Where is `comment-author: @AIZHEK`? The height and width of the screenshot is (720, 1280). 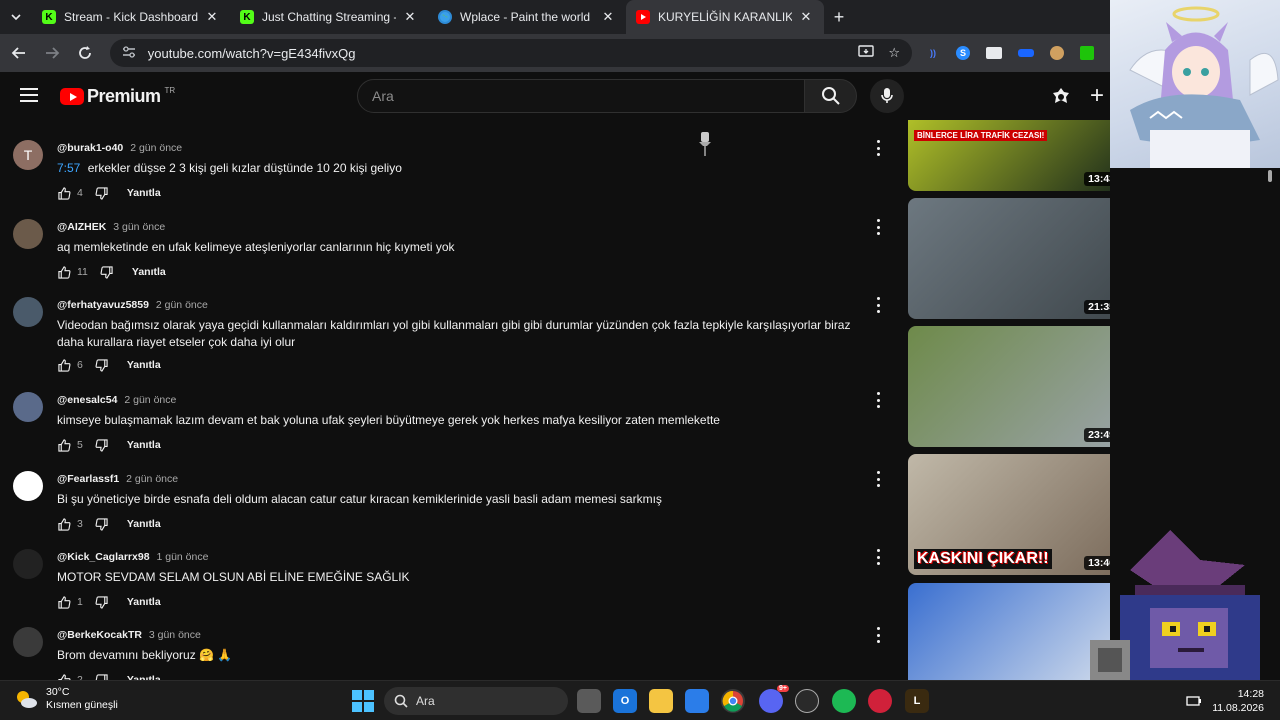
comment-author: @AIZHEK is located at coordinates (81, 227).